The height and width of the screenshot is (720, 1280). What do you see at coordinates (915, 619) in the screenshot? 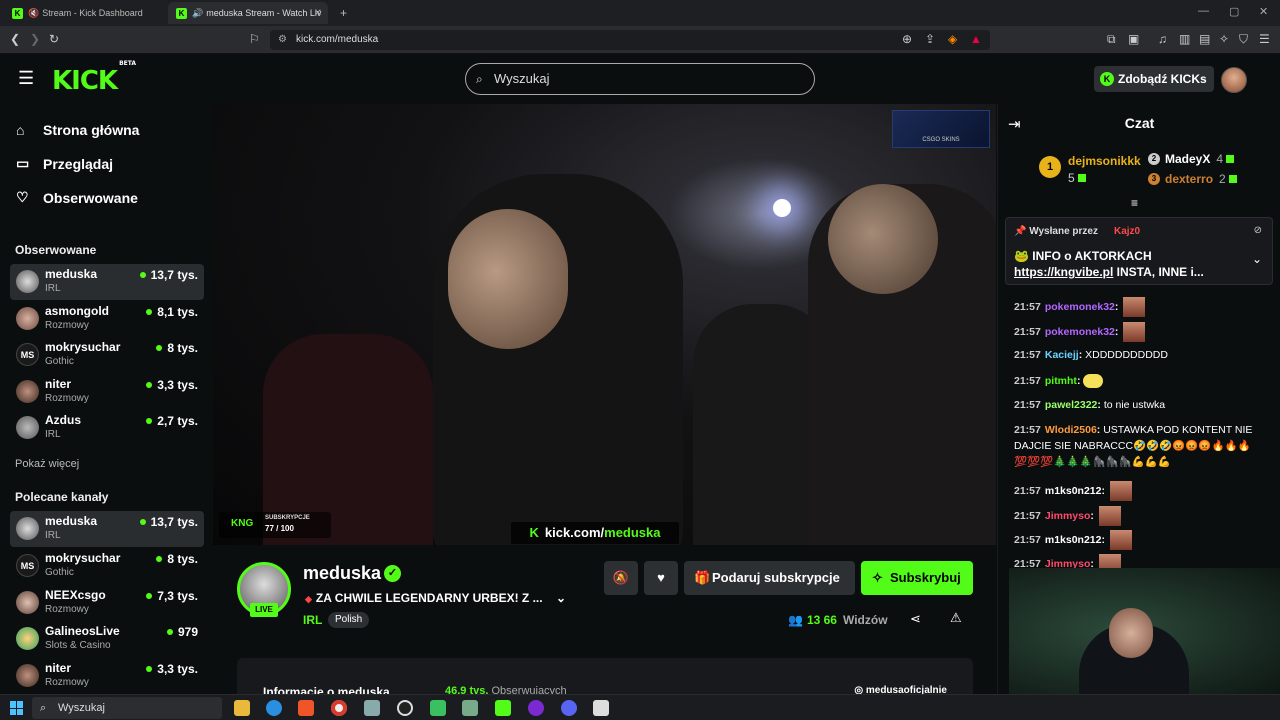
I see `share-icon: ⋖` at bounding box center [915, 619].